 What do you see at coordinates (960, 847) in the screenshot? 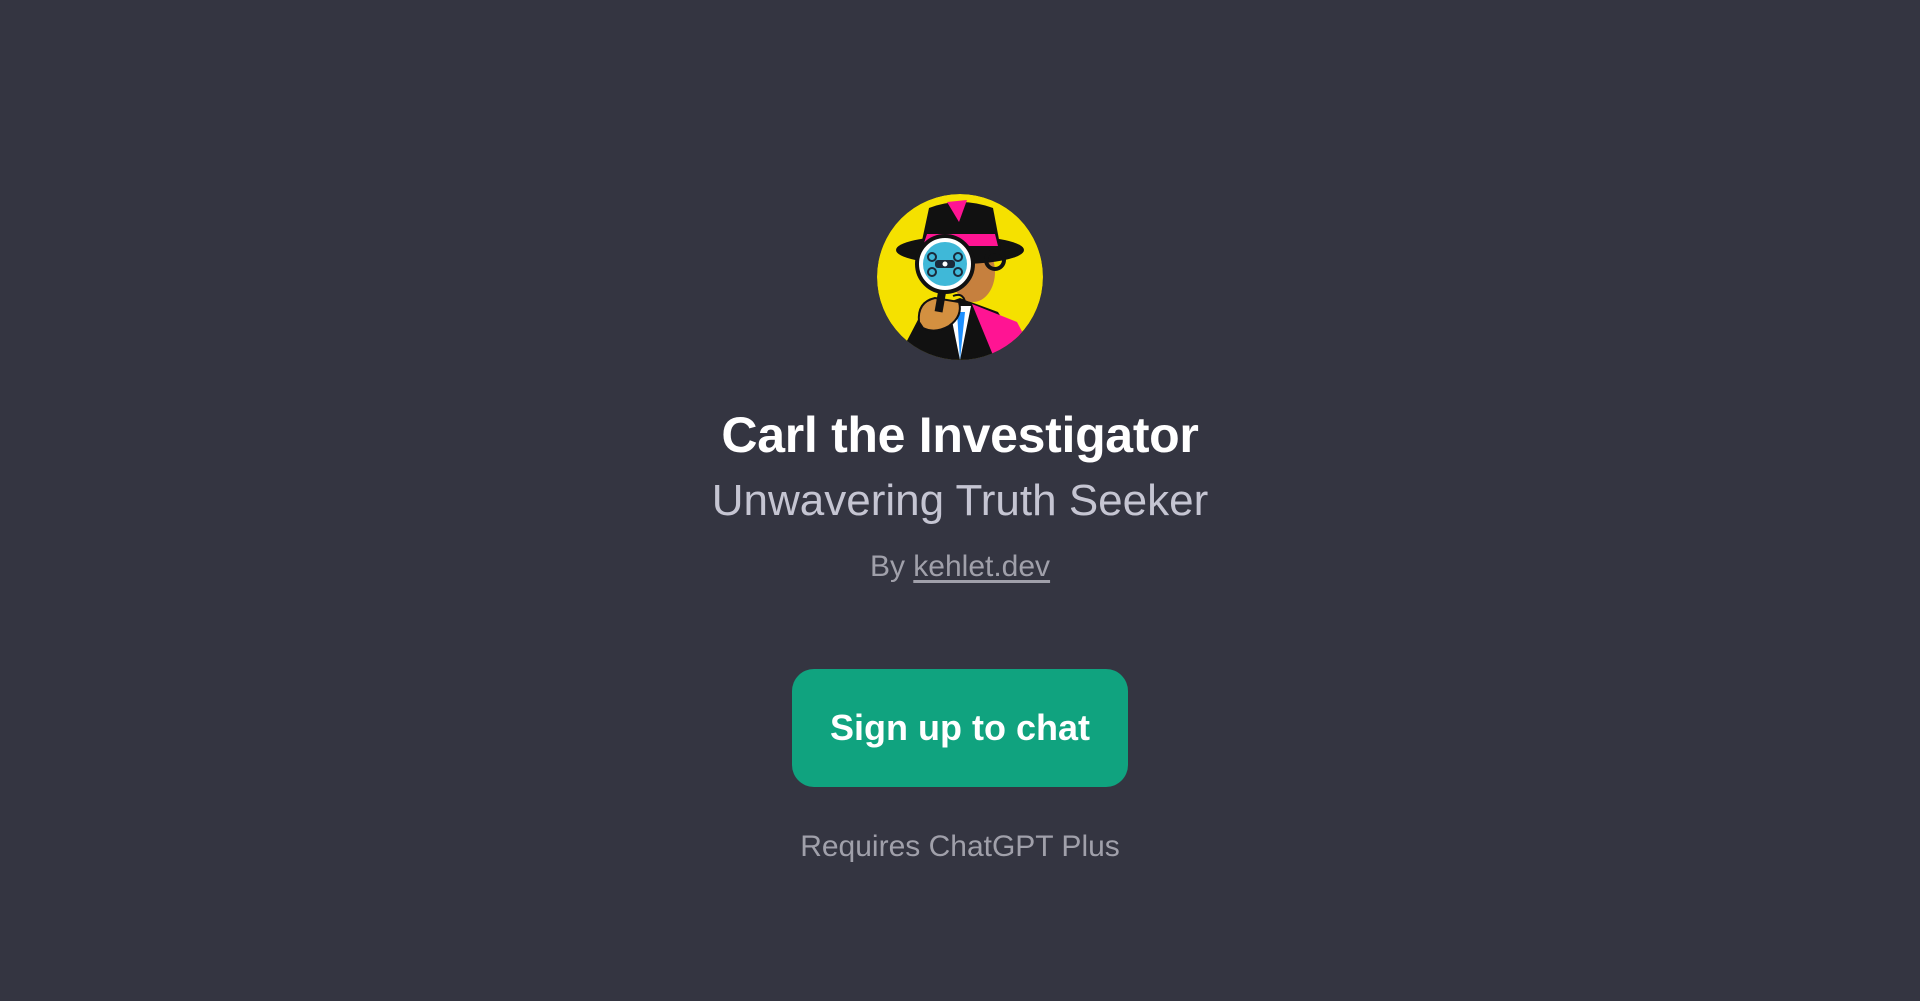
I see `plan-requirement-note: Requires ChatGPT Plus` at bounding box center [960, 847].